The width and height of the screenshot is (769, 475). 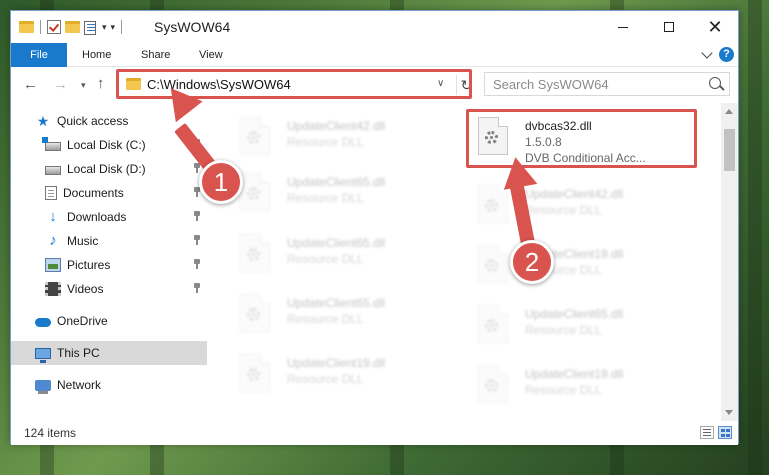 I want to click on back-button: ←, so click(x=30, y=84).